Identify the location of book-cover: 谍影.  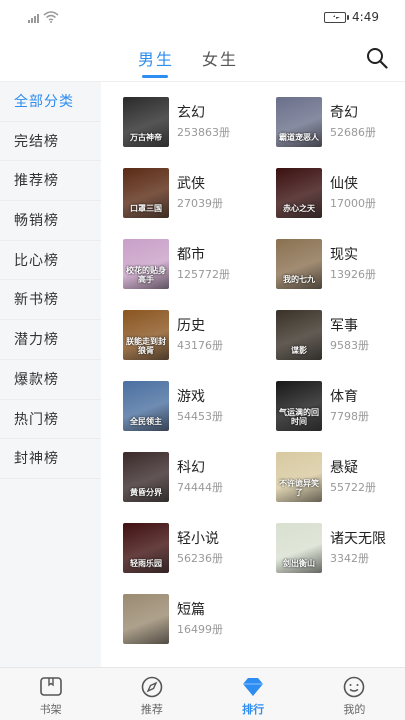
(299, 335).